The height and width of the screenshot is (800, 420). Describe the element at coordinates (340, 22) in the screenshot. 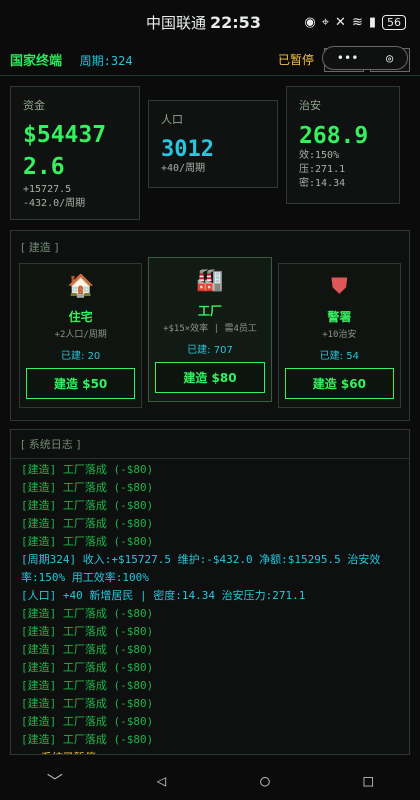

I see `mute-icon: ✕` at that location.